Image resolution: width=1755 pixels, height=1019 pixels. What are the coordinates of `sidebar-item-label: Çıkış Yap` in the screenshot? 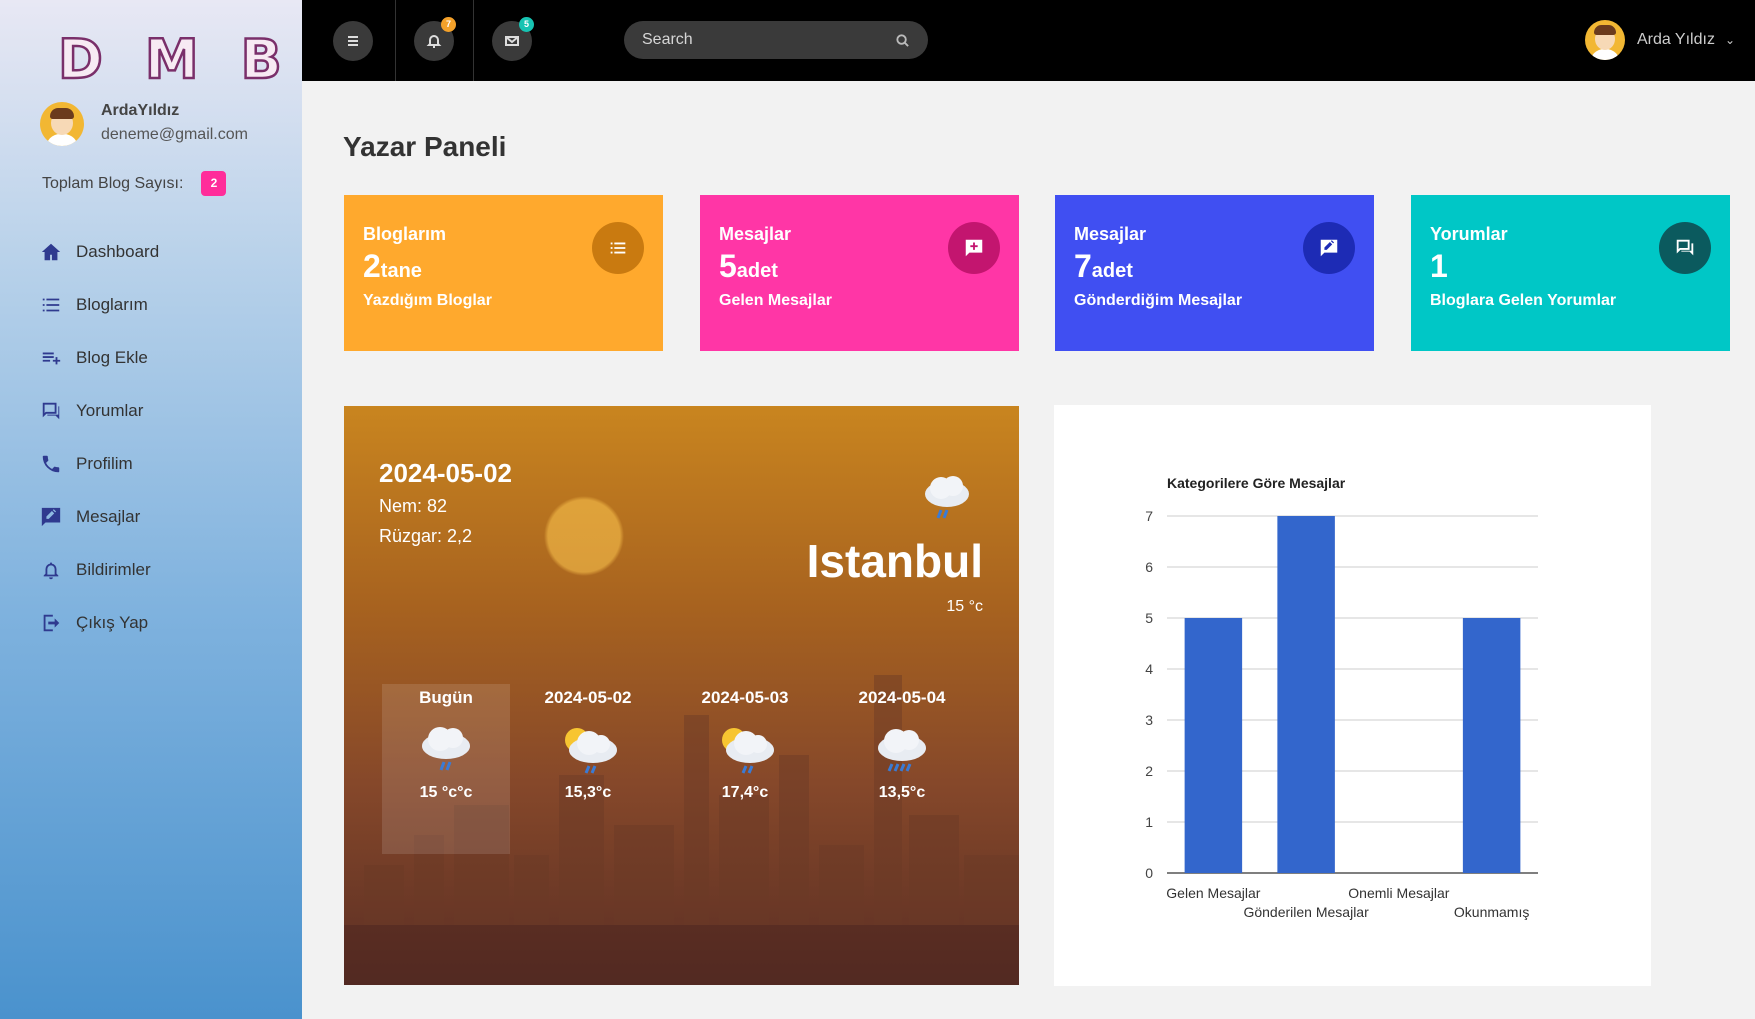 It's located at (112, 622).